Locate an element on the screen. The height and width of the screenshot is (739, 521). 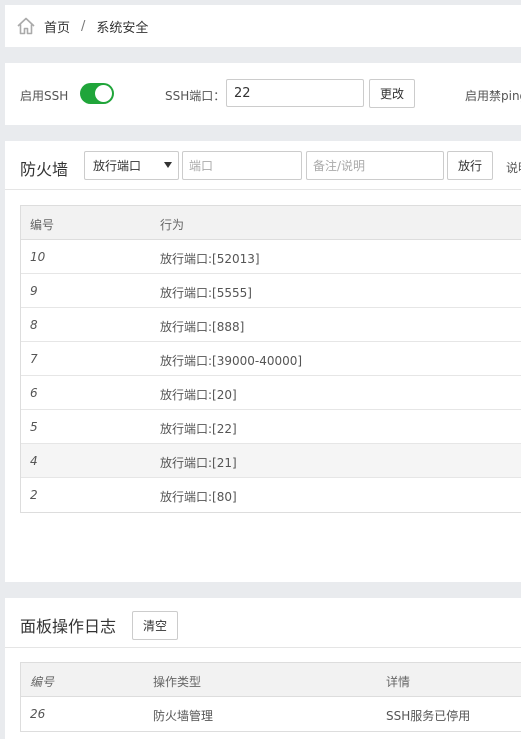
row-detail: SSH服务已停用 is located at coordinates (428, 716).